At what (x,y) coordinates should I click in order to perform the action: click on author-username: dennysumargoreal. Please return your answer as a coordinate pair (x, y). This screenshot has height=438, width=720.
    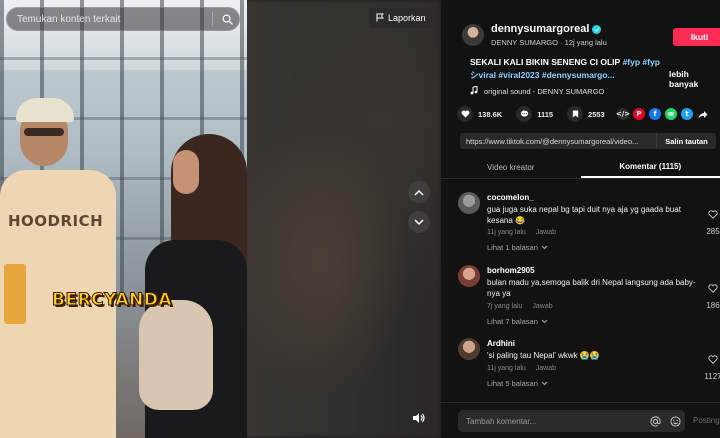
    Looking at the image, I should click on (540, 29).